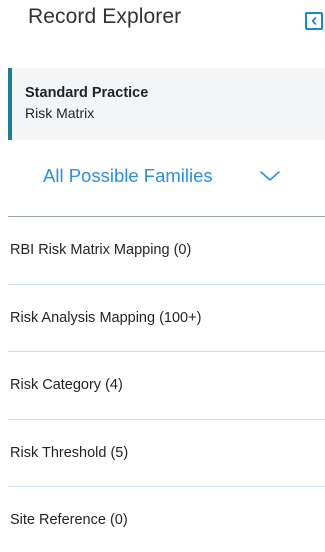 This screenshot has height=552, width=325. I want to click on list-item: Risk Analysis Mapping (100+), so click(162, 318).